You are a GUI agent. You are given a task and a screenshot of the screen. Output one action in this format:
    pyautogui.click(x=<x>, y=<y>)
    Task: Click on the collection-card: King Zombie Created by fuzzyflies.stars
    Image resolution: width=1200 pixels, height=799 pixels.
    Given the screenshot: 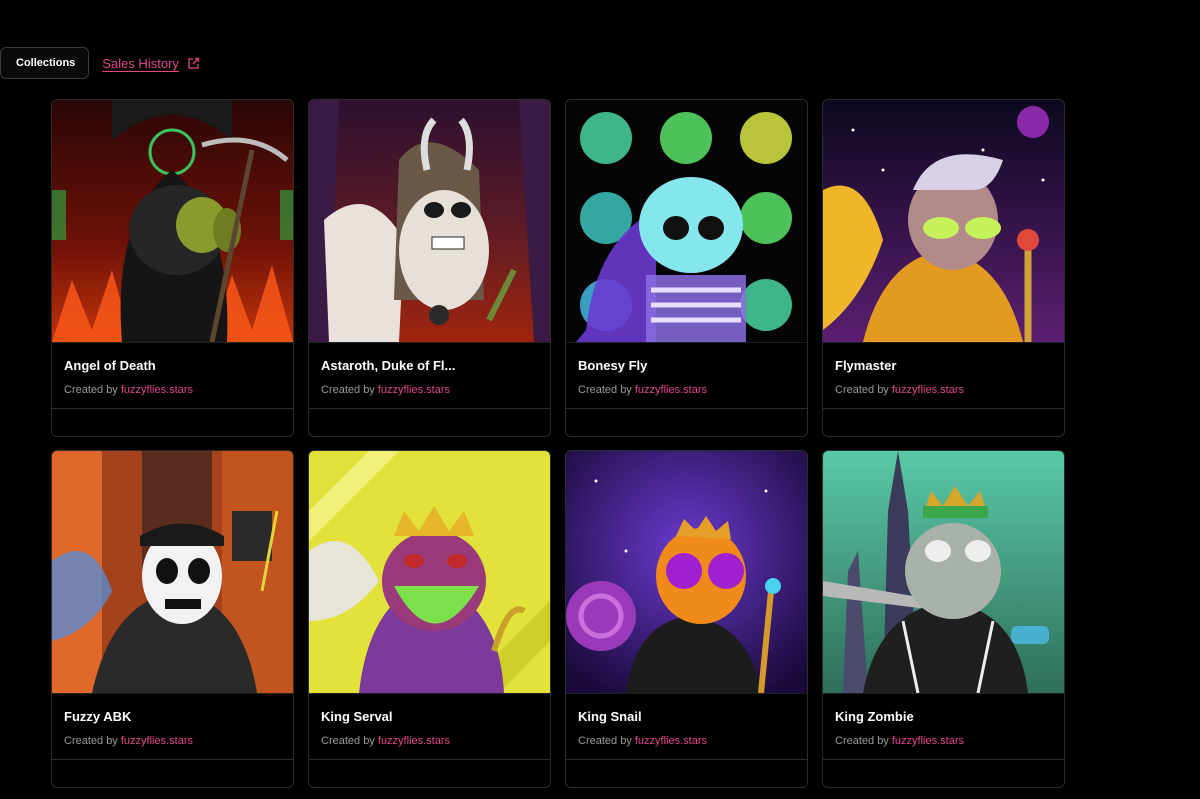 What is the action you would take?
    pyautogui.click(x=943, y=619)
    